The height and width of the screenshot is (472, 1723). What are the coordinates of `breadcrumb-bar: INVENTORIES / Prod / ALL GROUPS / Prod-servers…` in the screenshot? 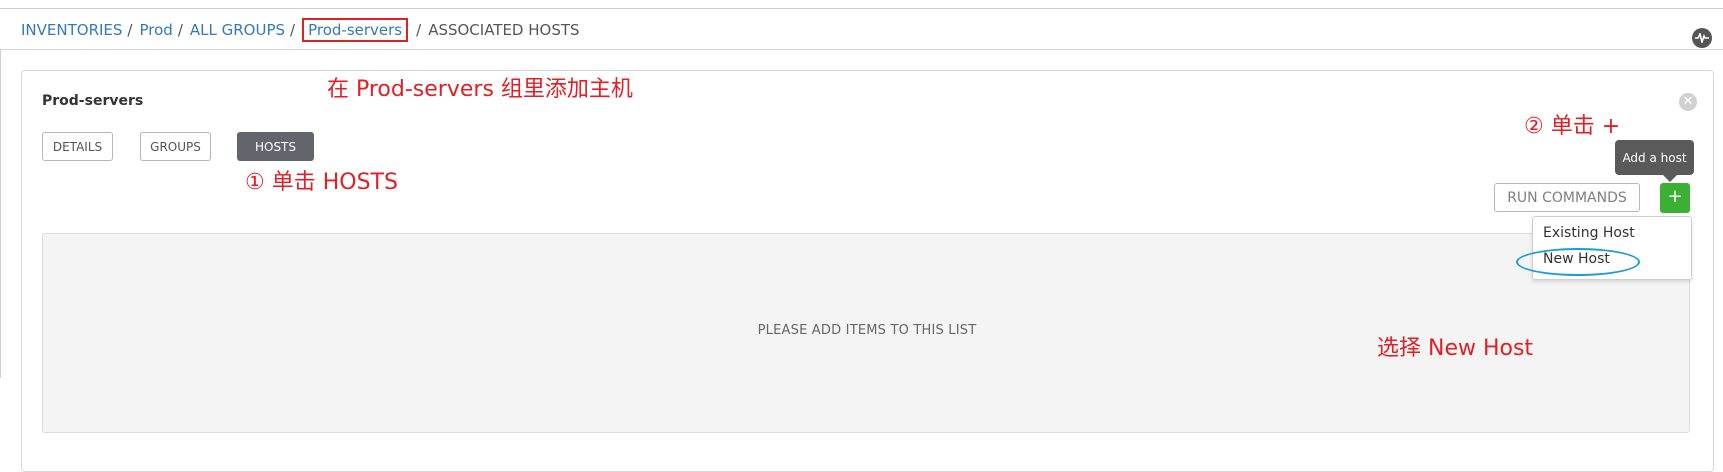 It's located at (861, 29).